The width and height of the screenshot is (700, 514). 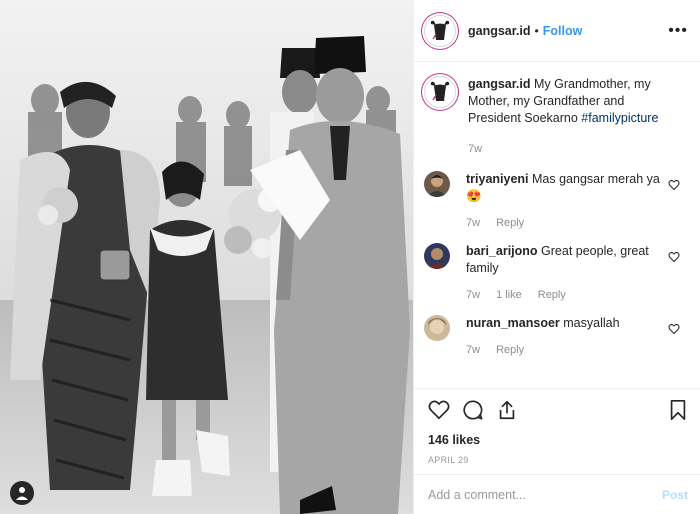 I want to click on more-options-icon: •••, so click(x=678, y=31).